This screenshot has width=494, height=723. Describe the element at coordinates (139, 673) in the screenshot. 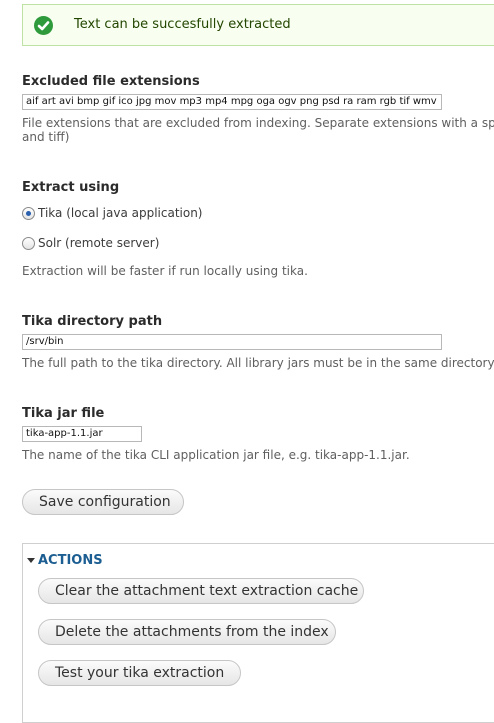

I see `test-tika-button: Test your tika extraction` at that location.